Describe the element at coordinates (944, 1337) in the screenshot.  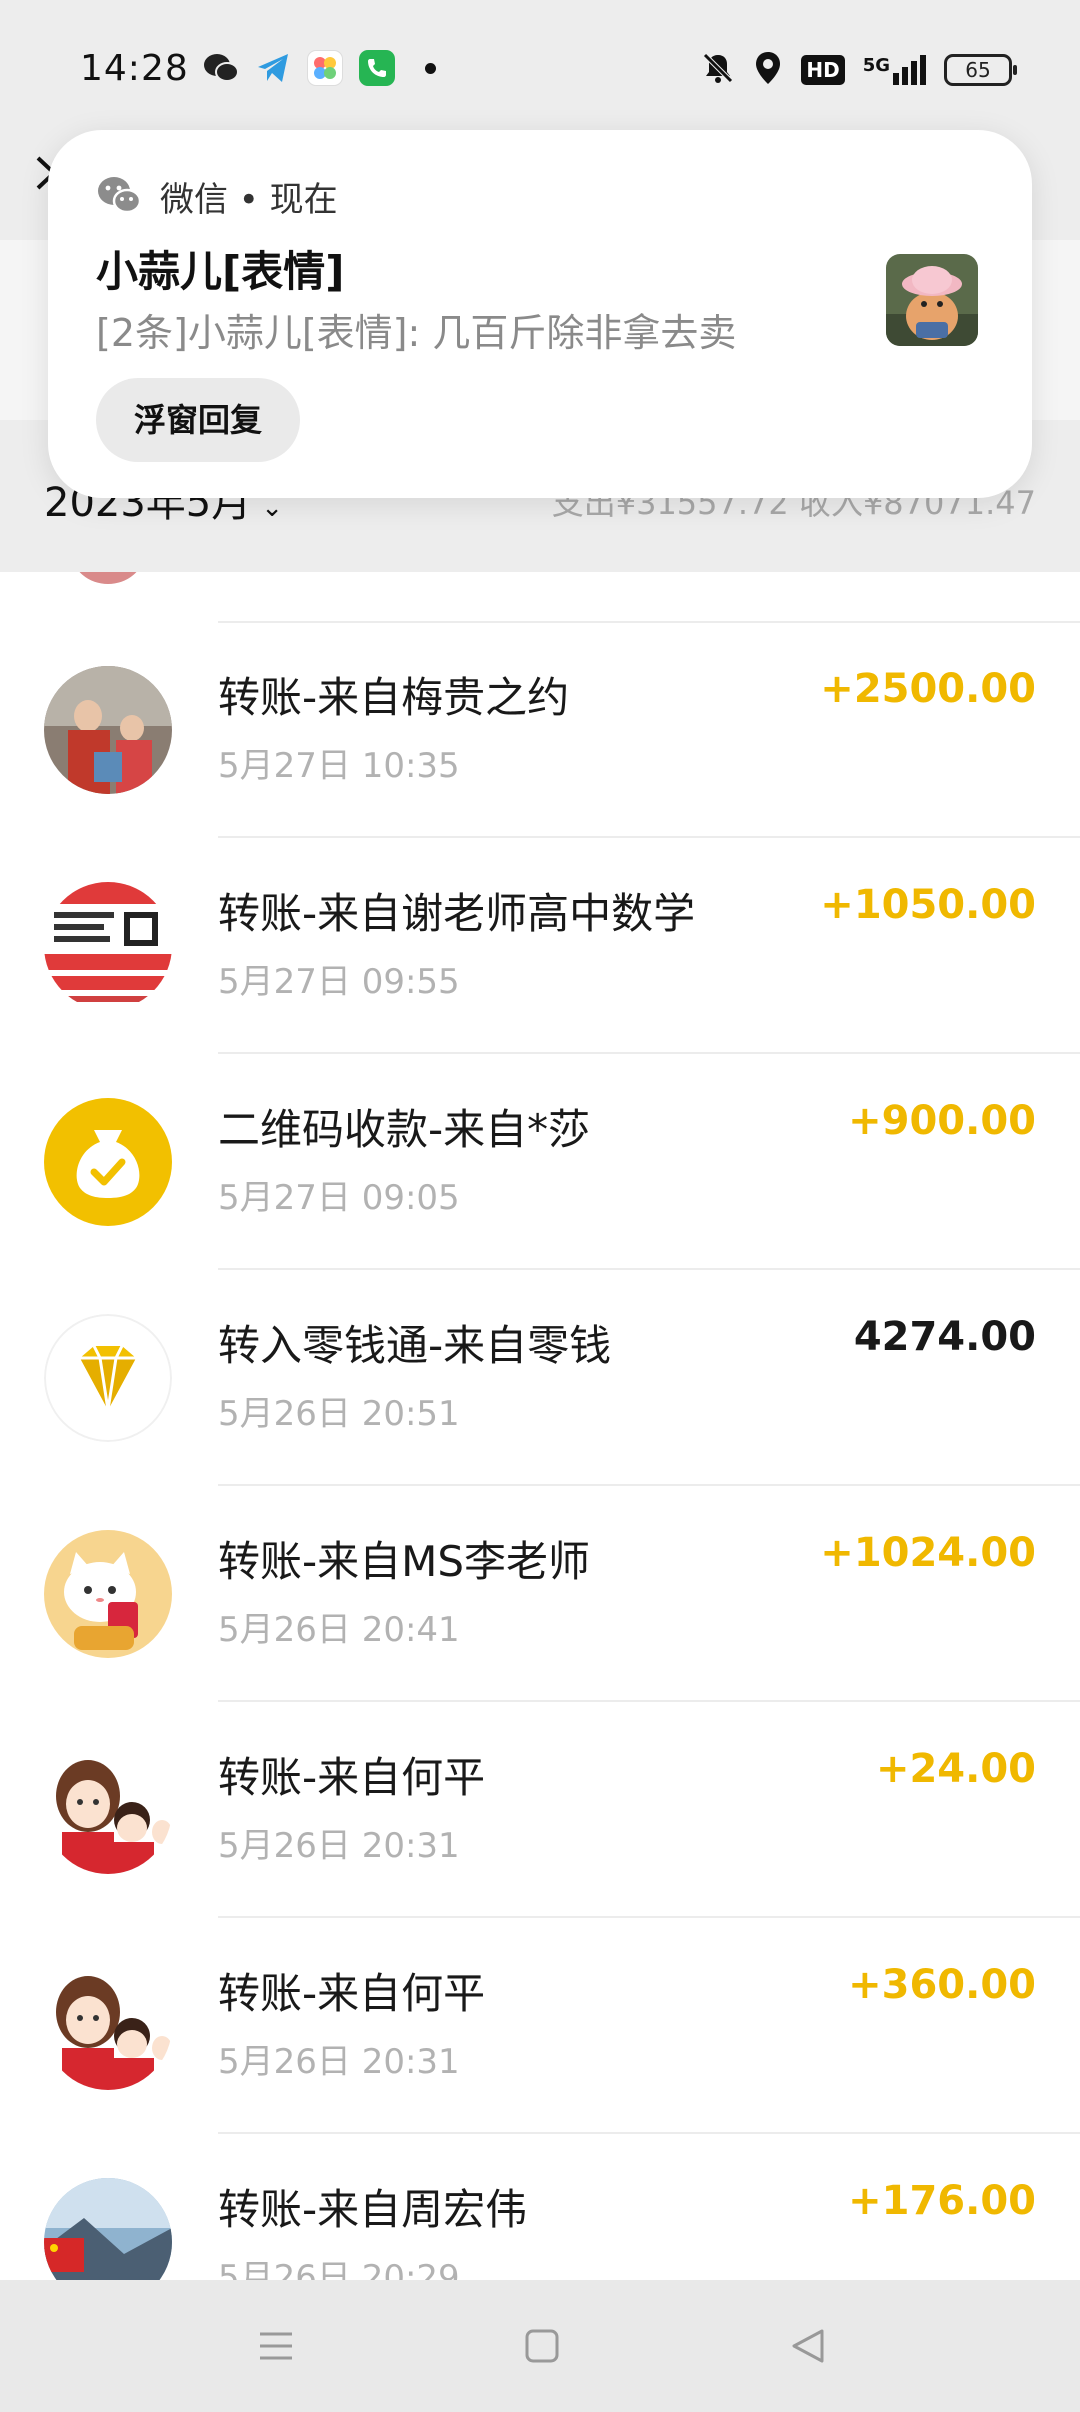
I see `transaction-amount: 4274.00` at that location.